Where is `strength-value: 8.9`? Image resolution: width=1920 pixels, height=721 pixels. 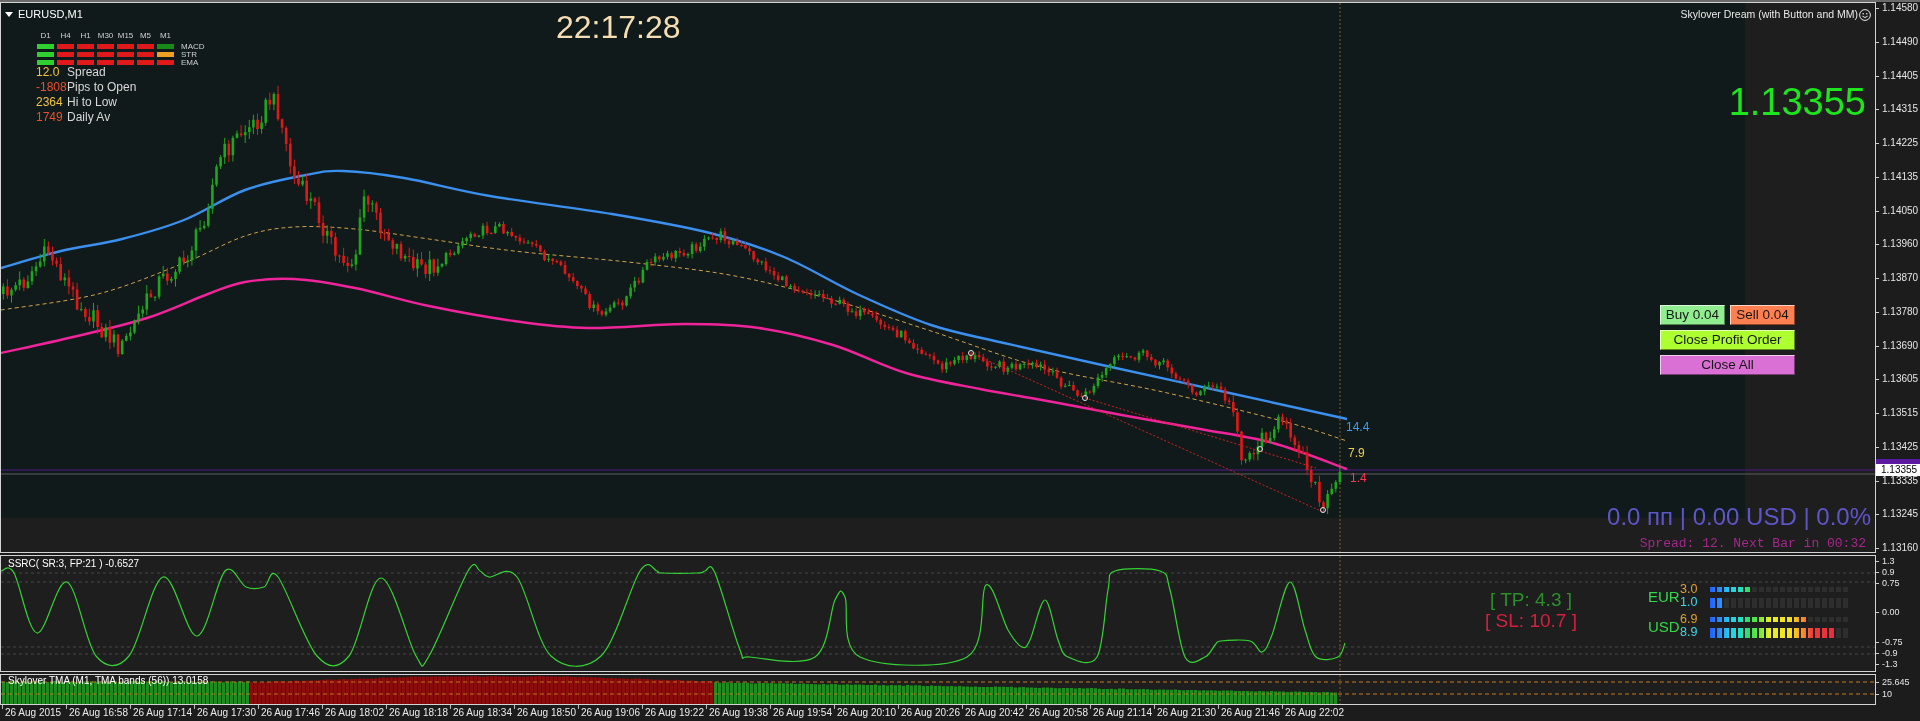
strength-value: 8.9 is located at coordinates (1689, 632).